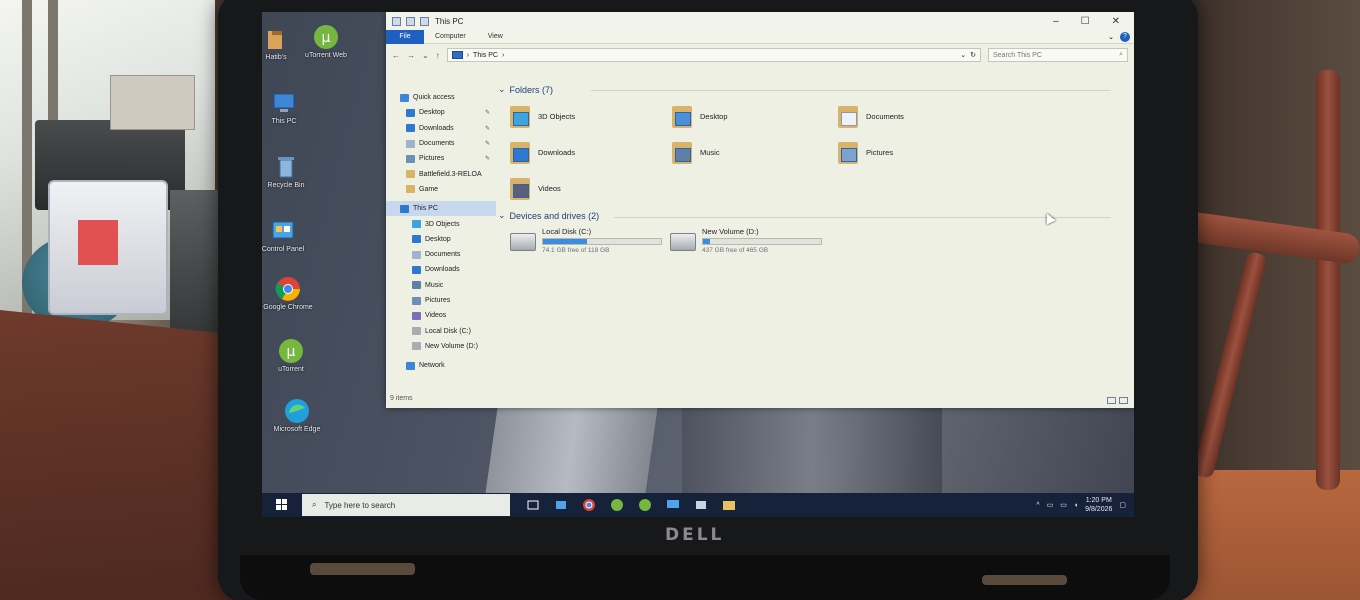 This screenshot has width=1360, height=600. I want to click on nav-network: Network, so click(441, 365).